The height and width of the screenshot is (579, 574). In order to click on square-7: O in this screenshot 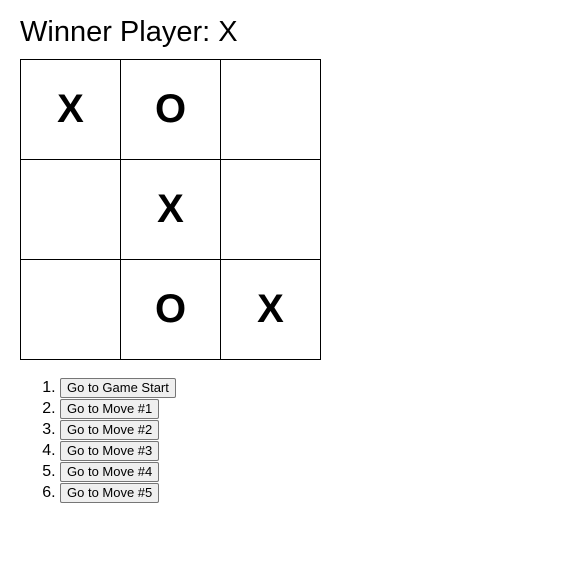, I will do `click(171, 310)`.